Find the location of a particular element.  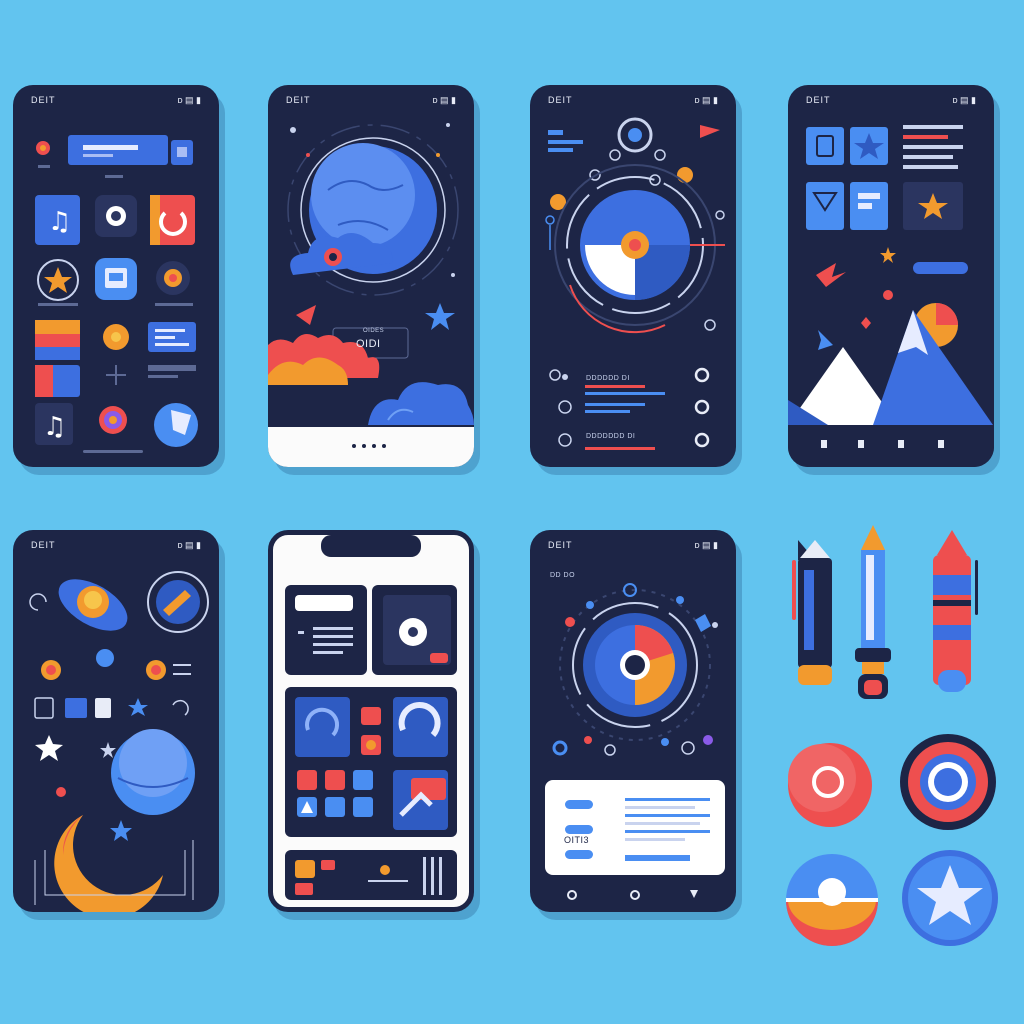

gradient-app-icon is located at coordinates (57, 358).